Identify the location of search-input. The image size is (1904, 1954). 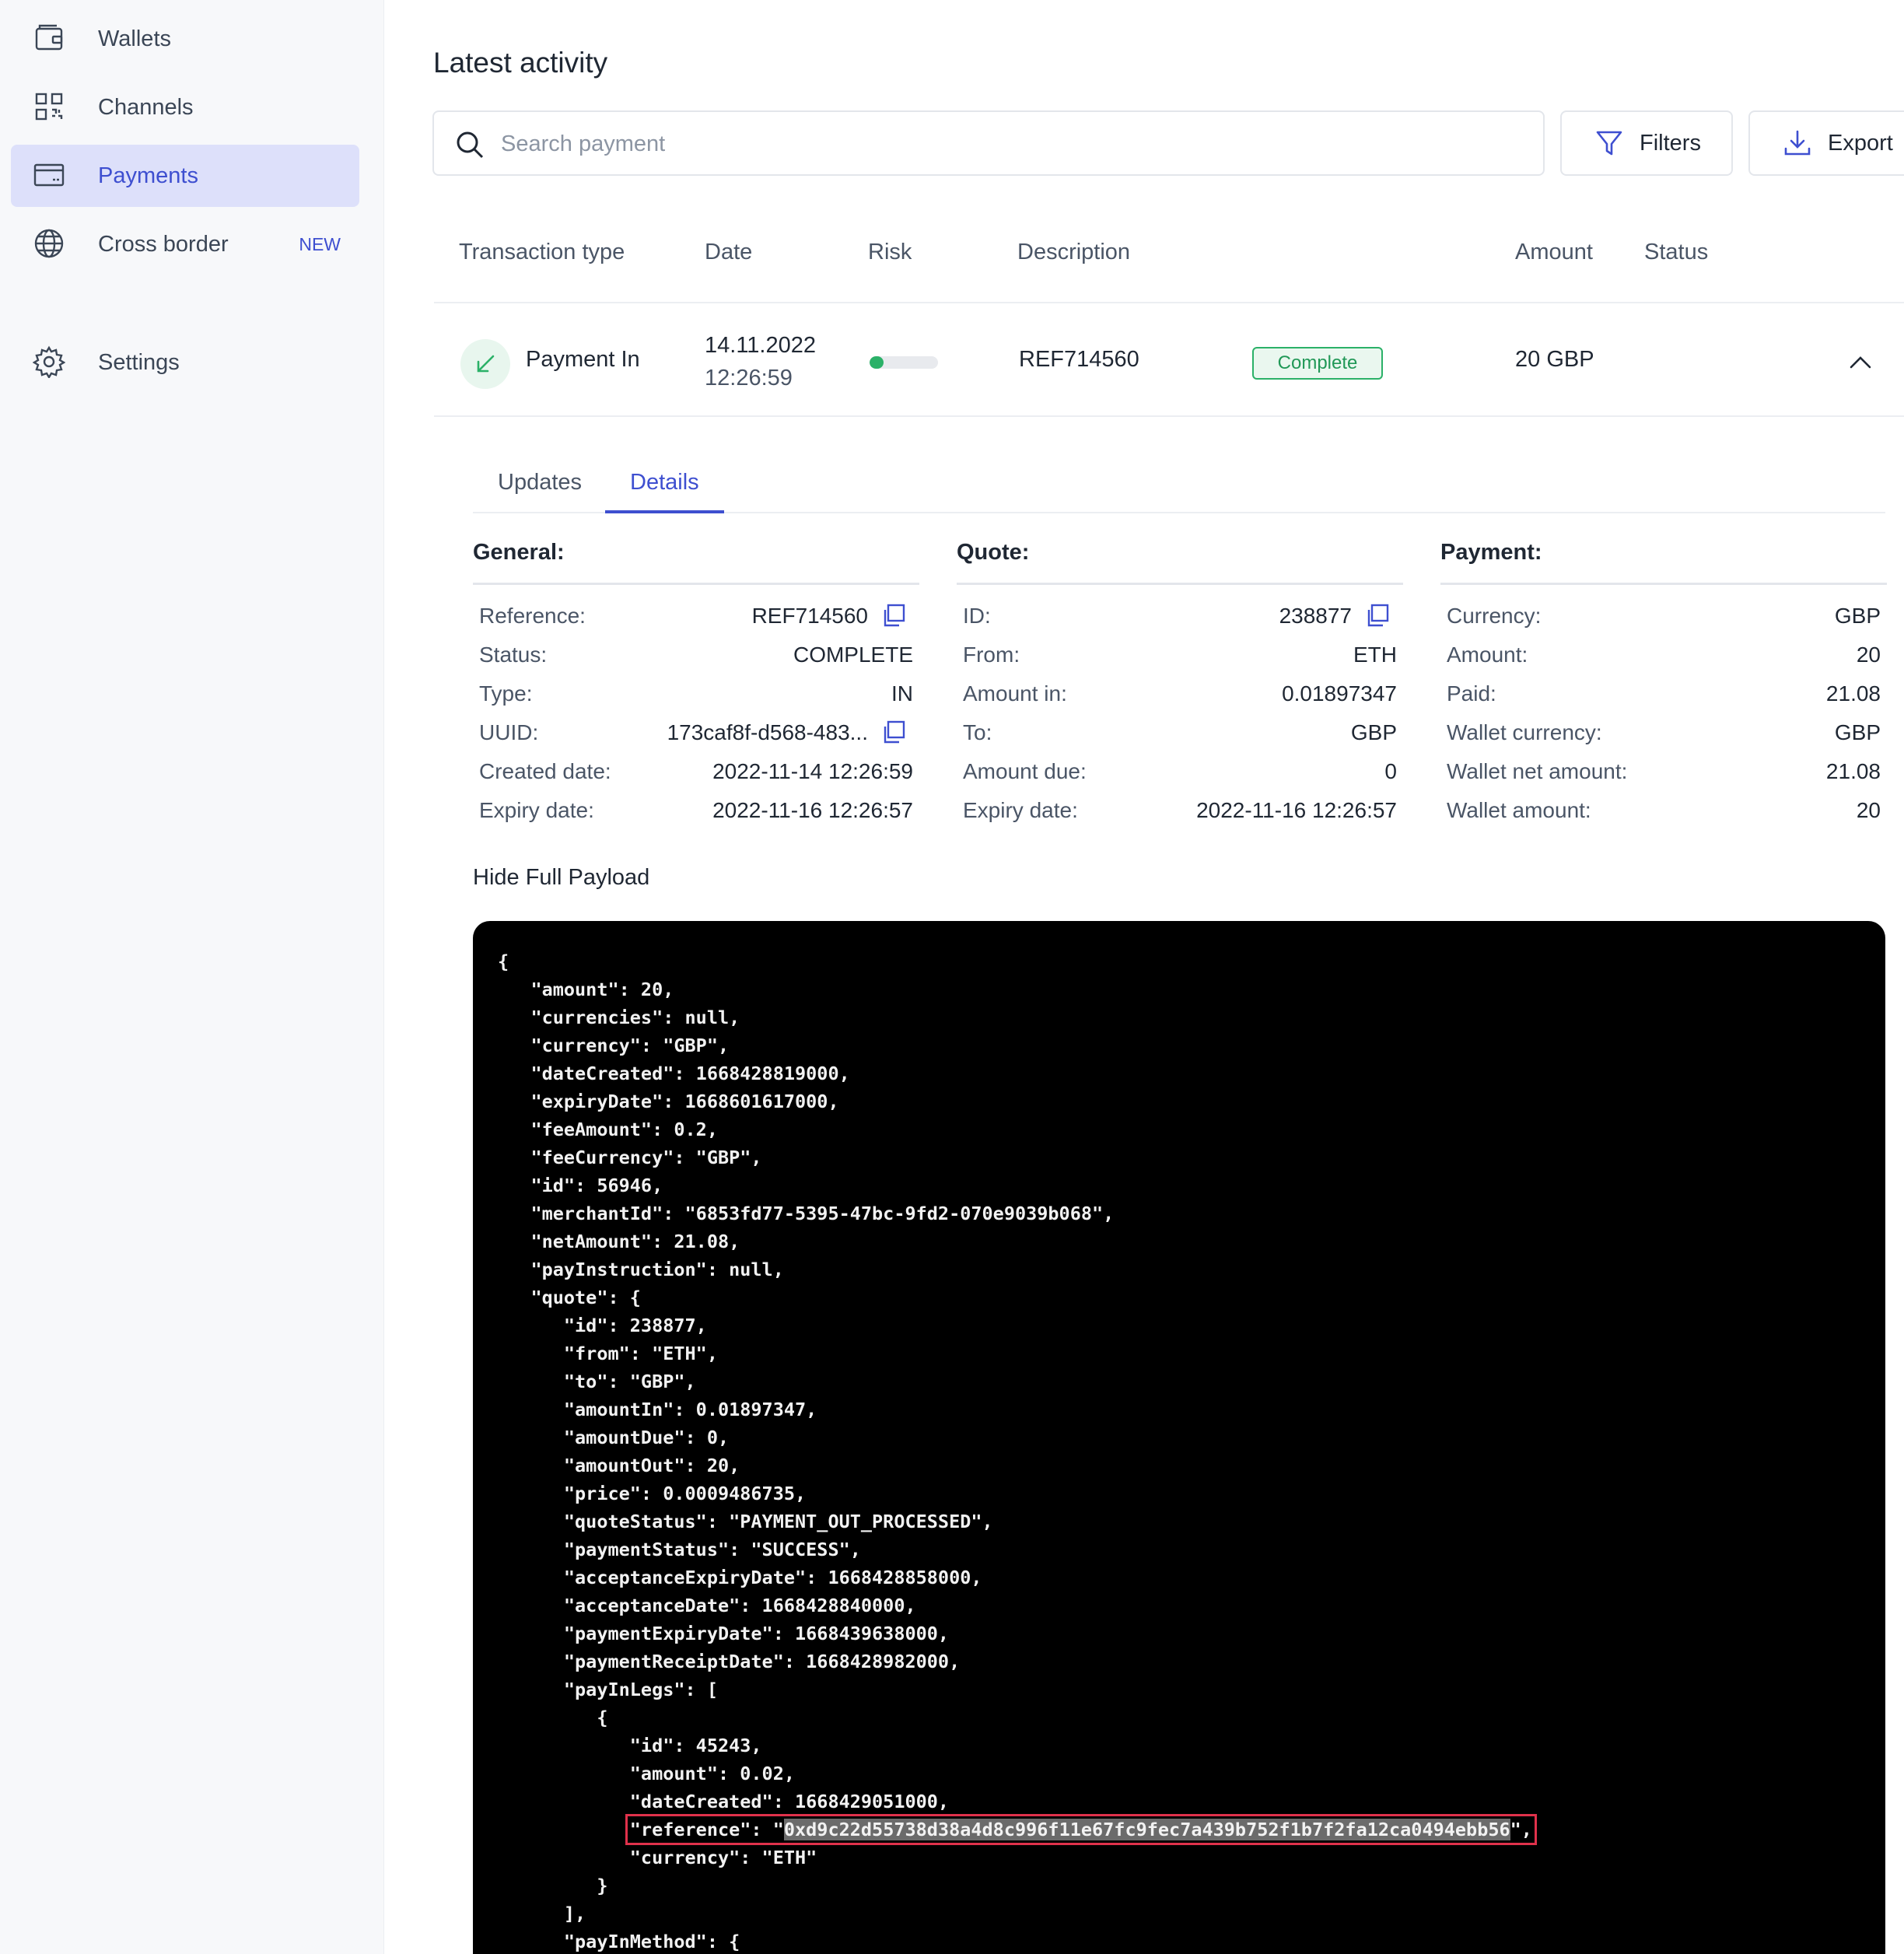
(1007, 144).